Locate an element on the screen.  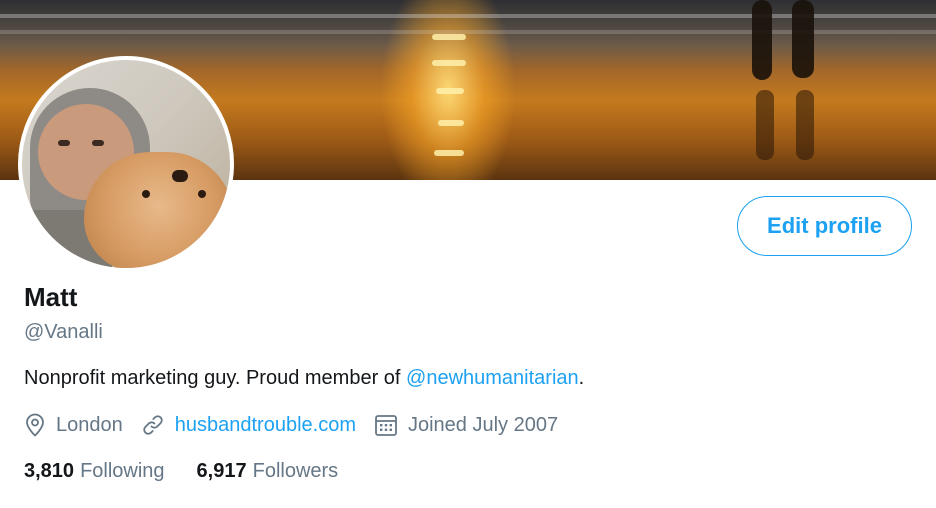
followers-count: 6,917 is located at coordinates (221, 470).